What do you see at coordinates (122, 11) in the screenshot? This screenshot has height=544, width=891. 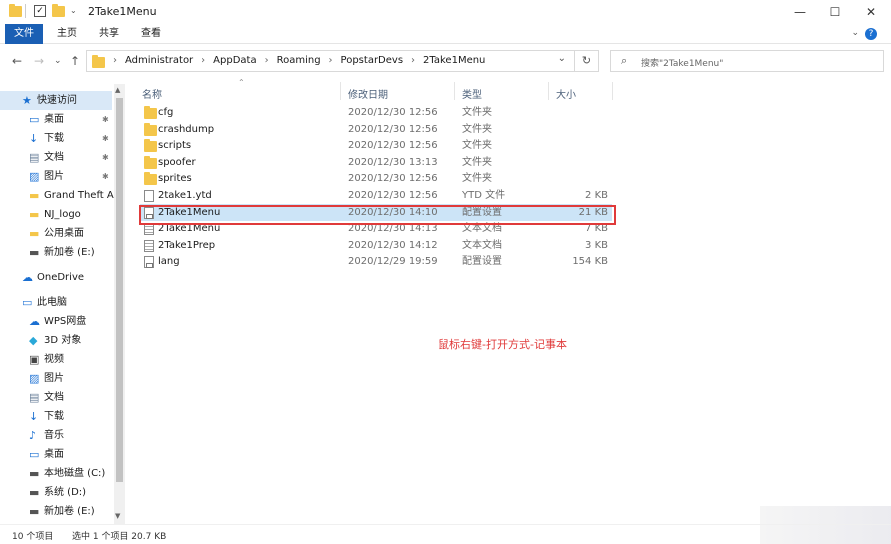 I see `window-title: 2Take1Menu` at bounding box center [122, 11].